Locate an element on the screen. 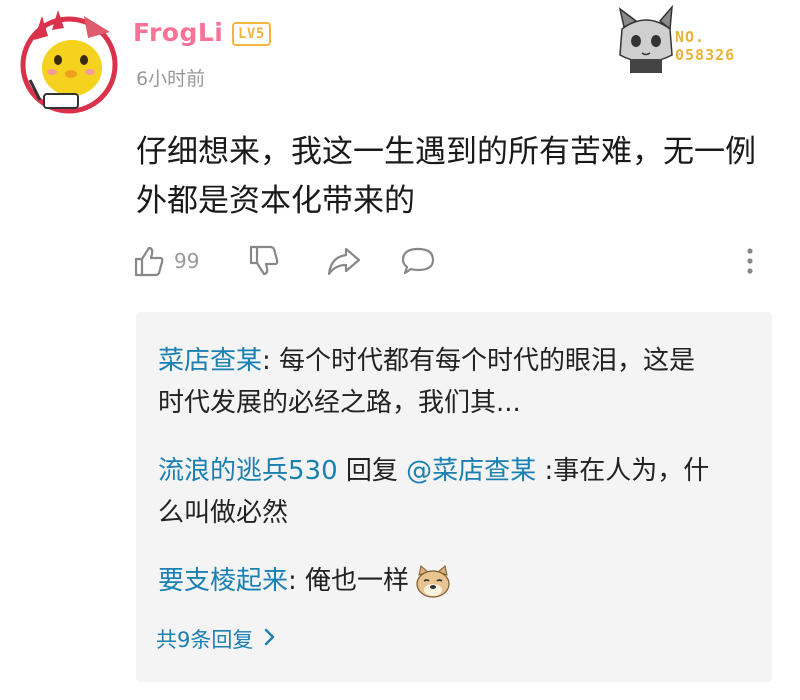 The height and width of the screenshot is (700, 800). more-options-button is located at coordinates (750, 261).